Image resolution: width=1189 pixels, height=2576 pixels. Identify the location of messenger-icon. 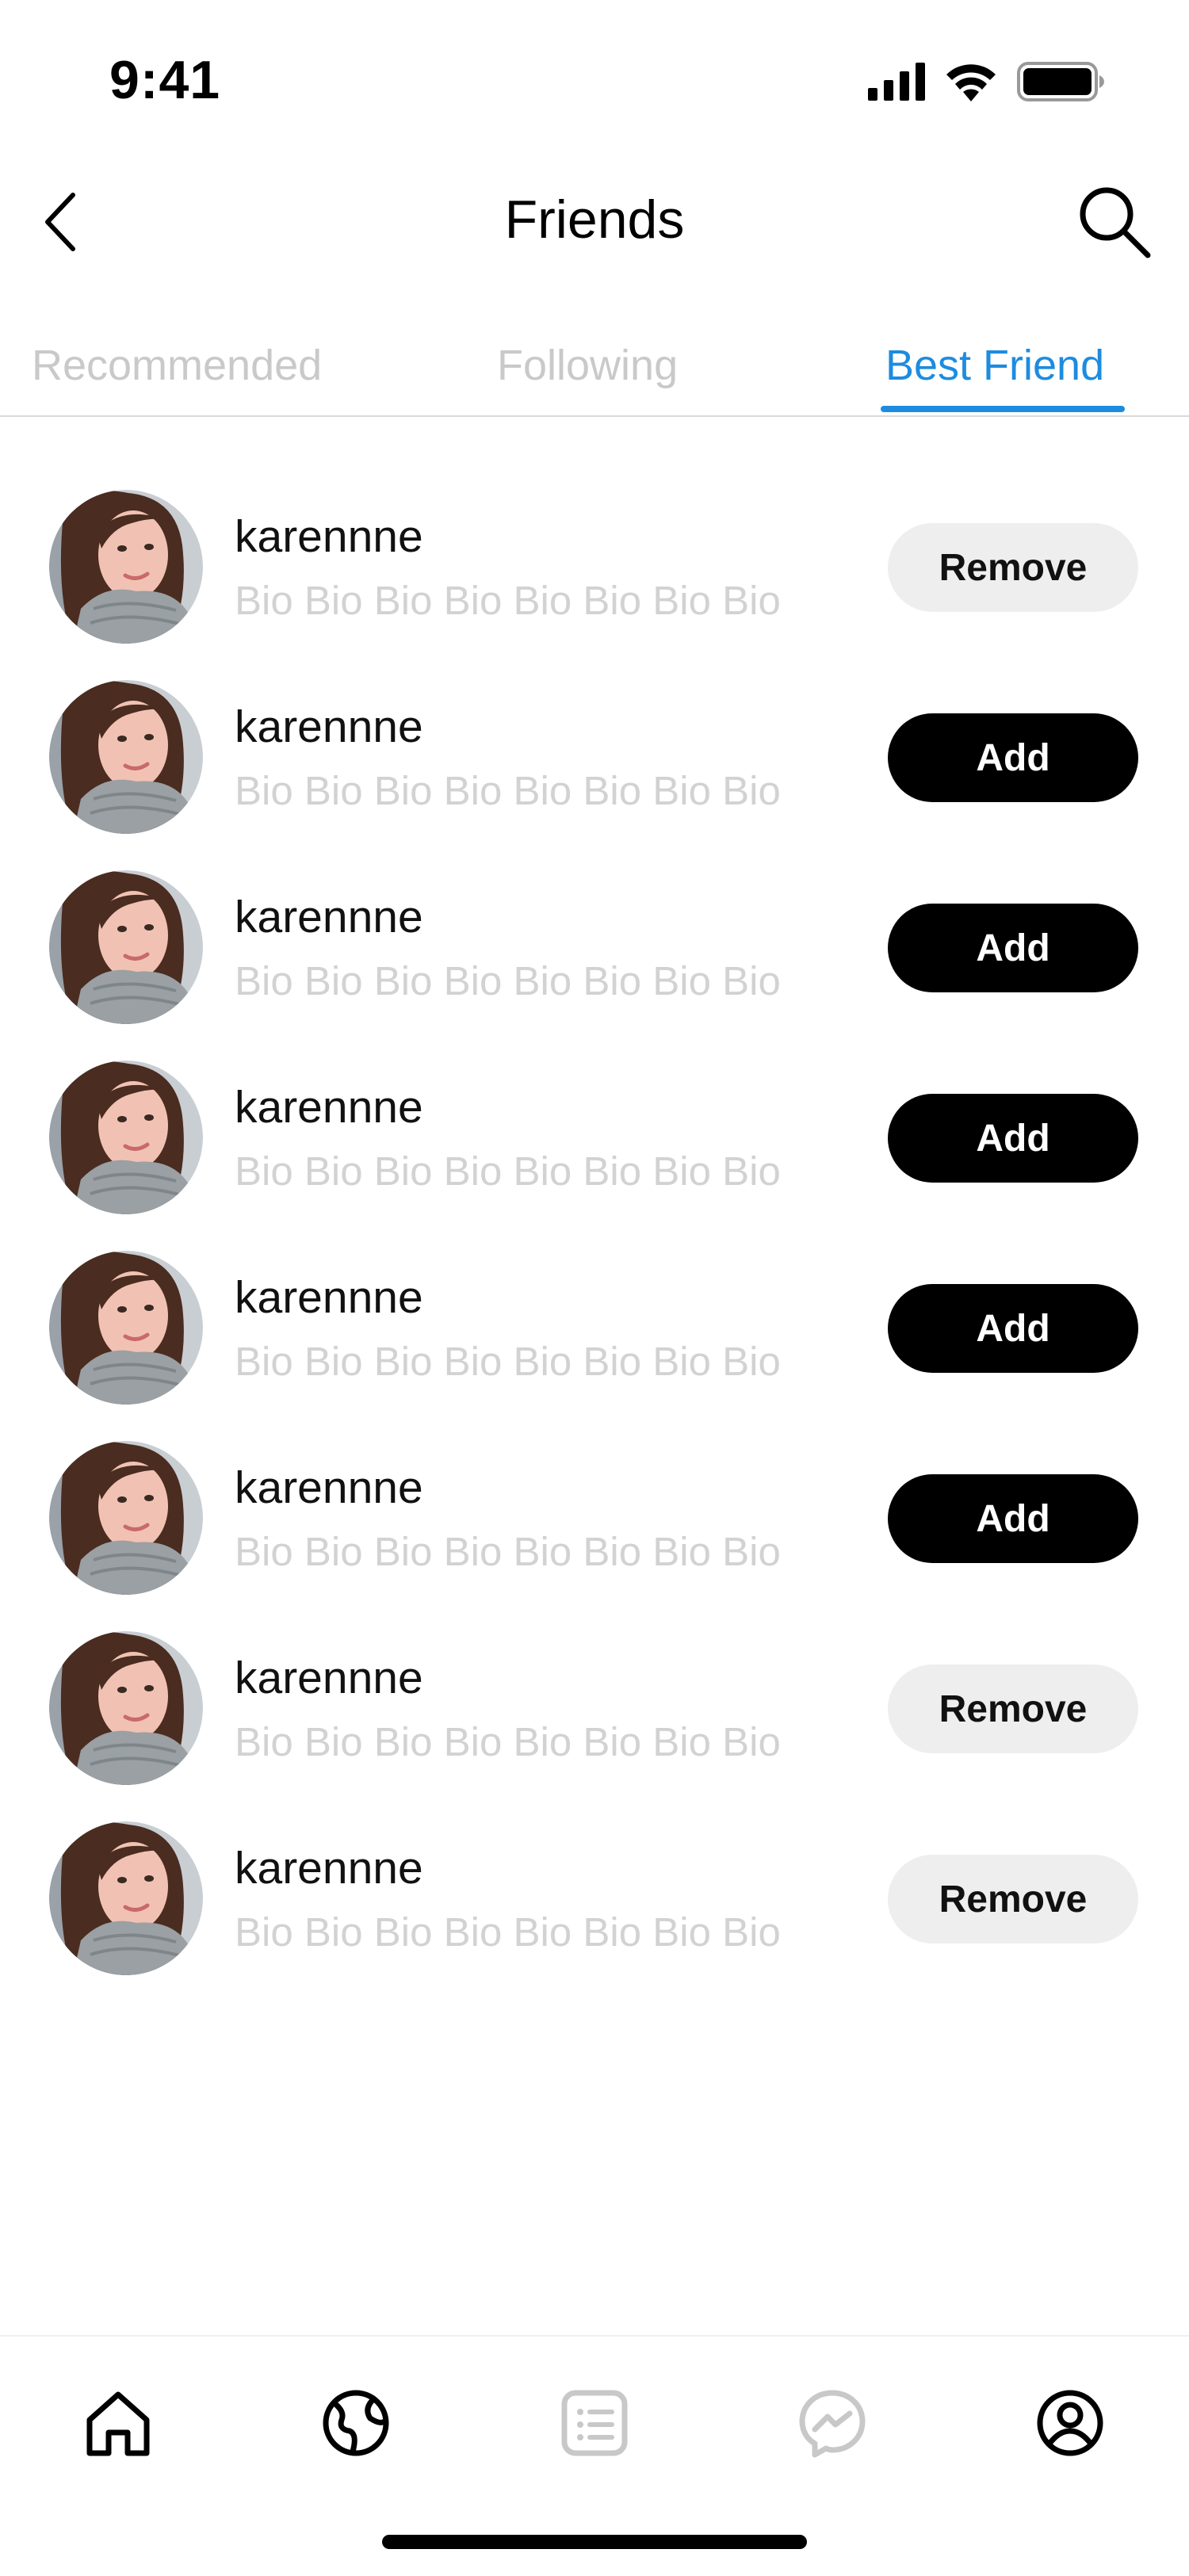
(832, 2424).